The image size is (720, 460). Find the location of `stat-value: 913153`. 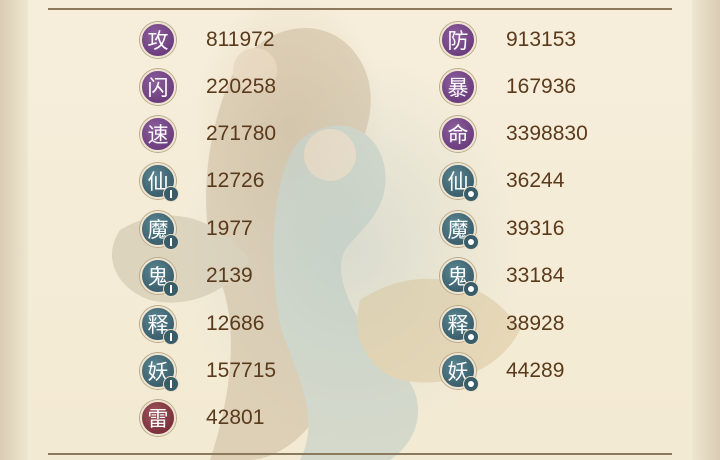

stat-value: 913153 is located at coordinates (541, 39).